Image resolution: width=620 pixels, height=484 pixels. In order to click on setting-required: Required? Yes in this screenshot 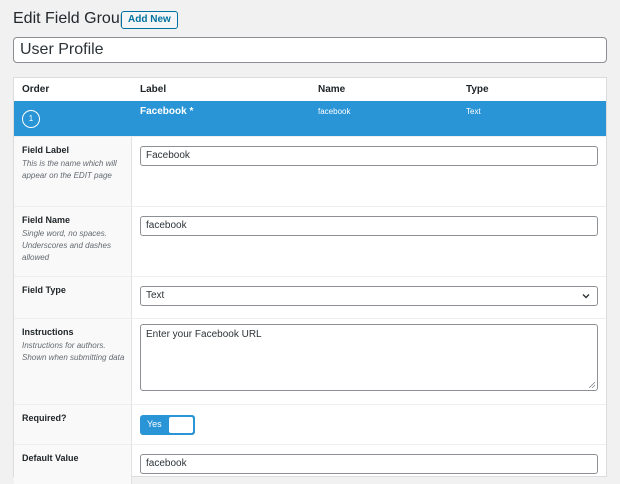, I will do `click(310, 424)`.